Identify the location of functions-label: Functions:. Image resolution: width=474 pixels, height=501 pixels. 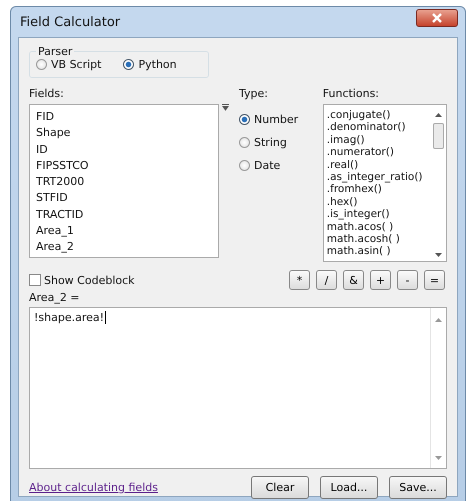
(351, 93).